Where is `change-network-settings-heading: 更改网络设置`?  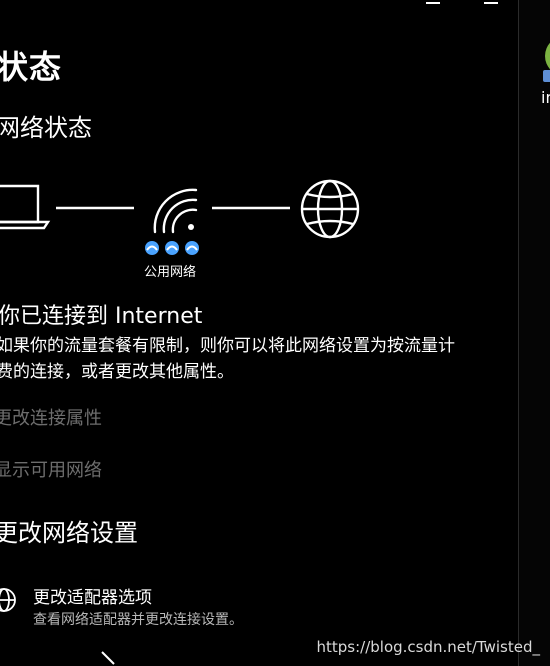
change-network-settings-heading: 更改网络设置 is located at coordinates (69, 533).